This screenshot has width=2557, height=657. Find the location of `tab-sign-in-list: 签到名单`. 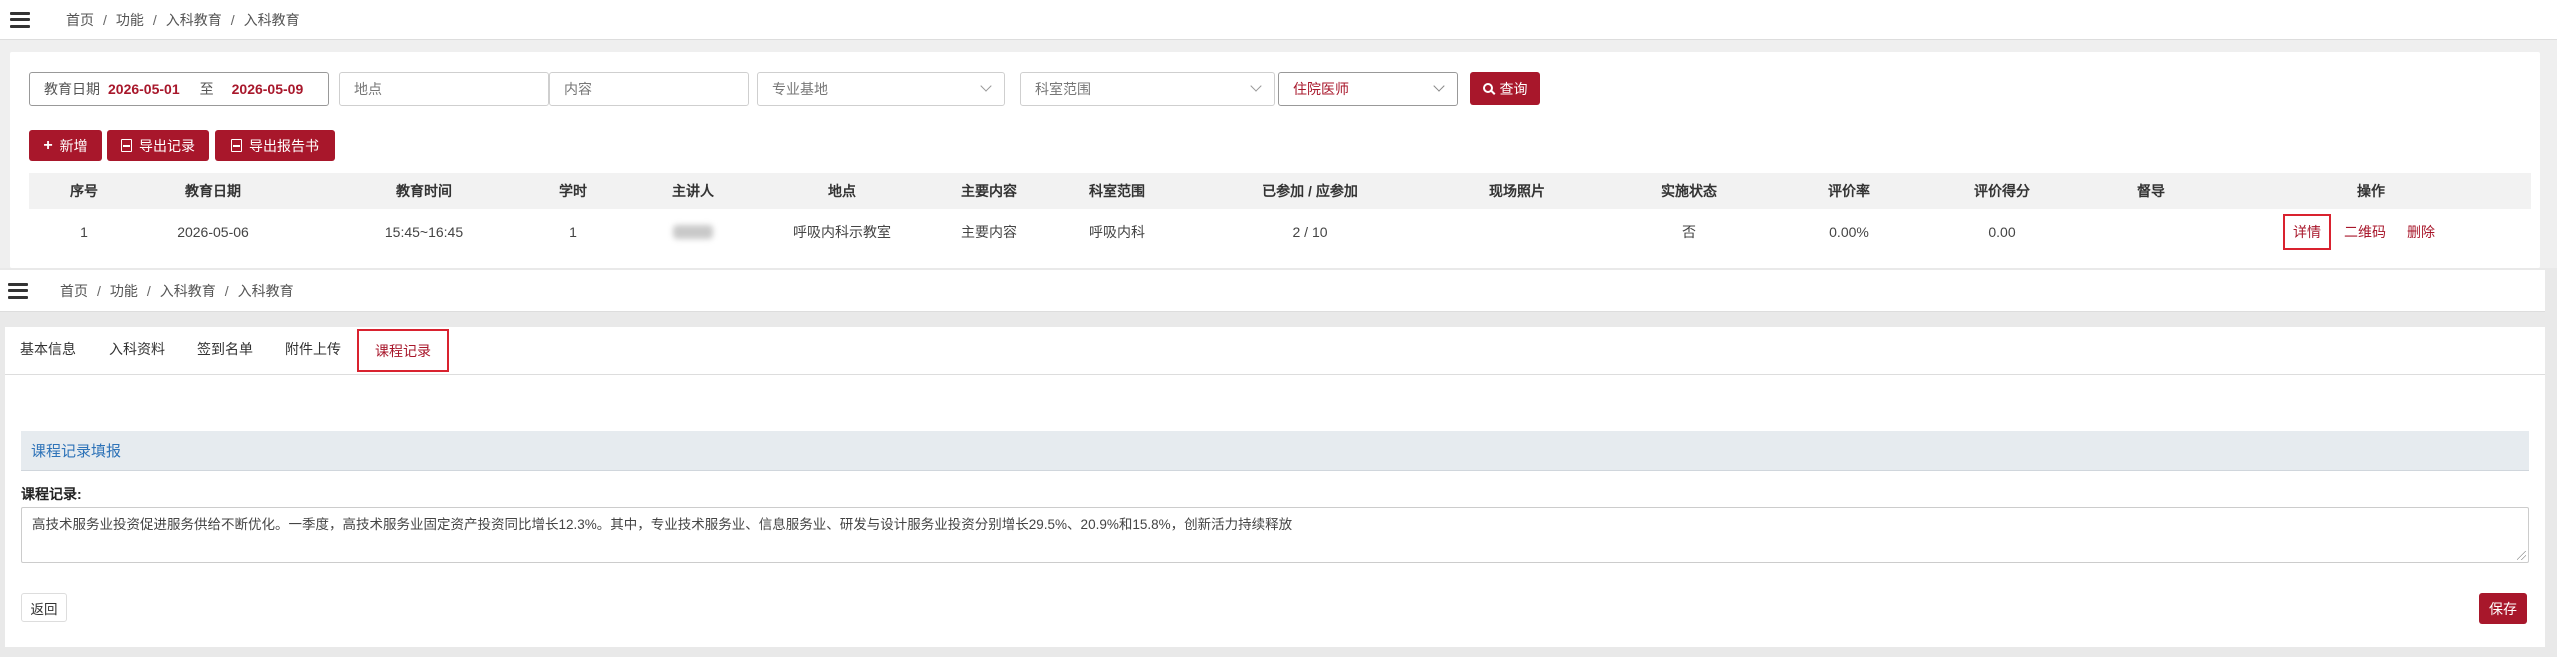

tab-sign-in-list: 签到名单 is located at coordinates (225, 349).